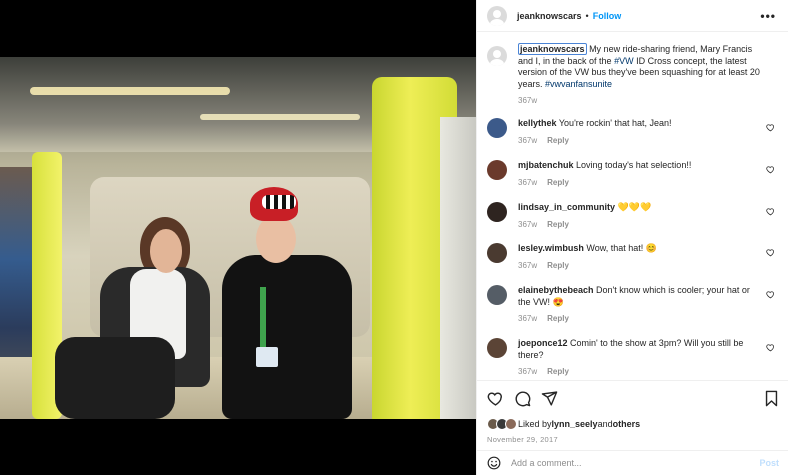 Image resolution: width=788 pixels, height=475 pixels. Describe the element at coordinates (556, 290) in the screenshot. I see `comment-username: elainebythebeach` at that location.